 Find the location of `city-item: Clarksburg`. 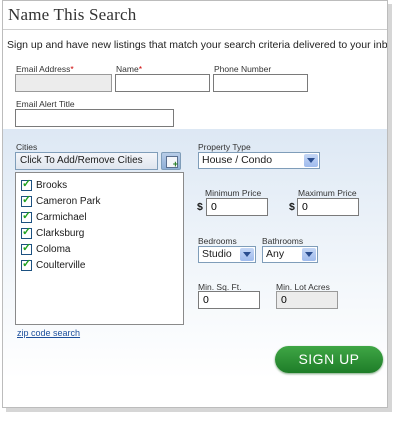

city-item: Clarksburg is located at coordinates (52, 233).